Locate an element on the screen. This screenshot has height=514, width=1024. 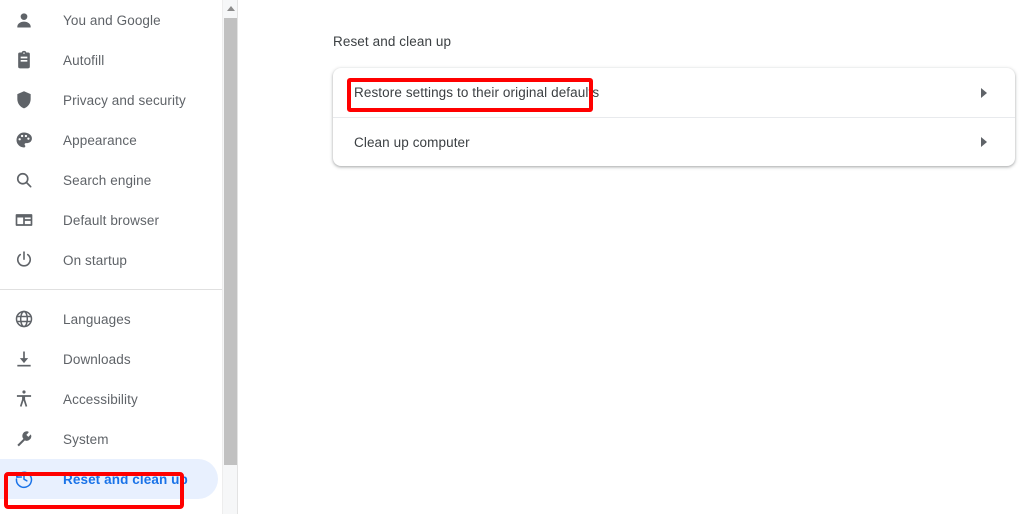
sidebar-item-label: Downloads is located at coordinates (97, 359).